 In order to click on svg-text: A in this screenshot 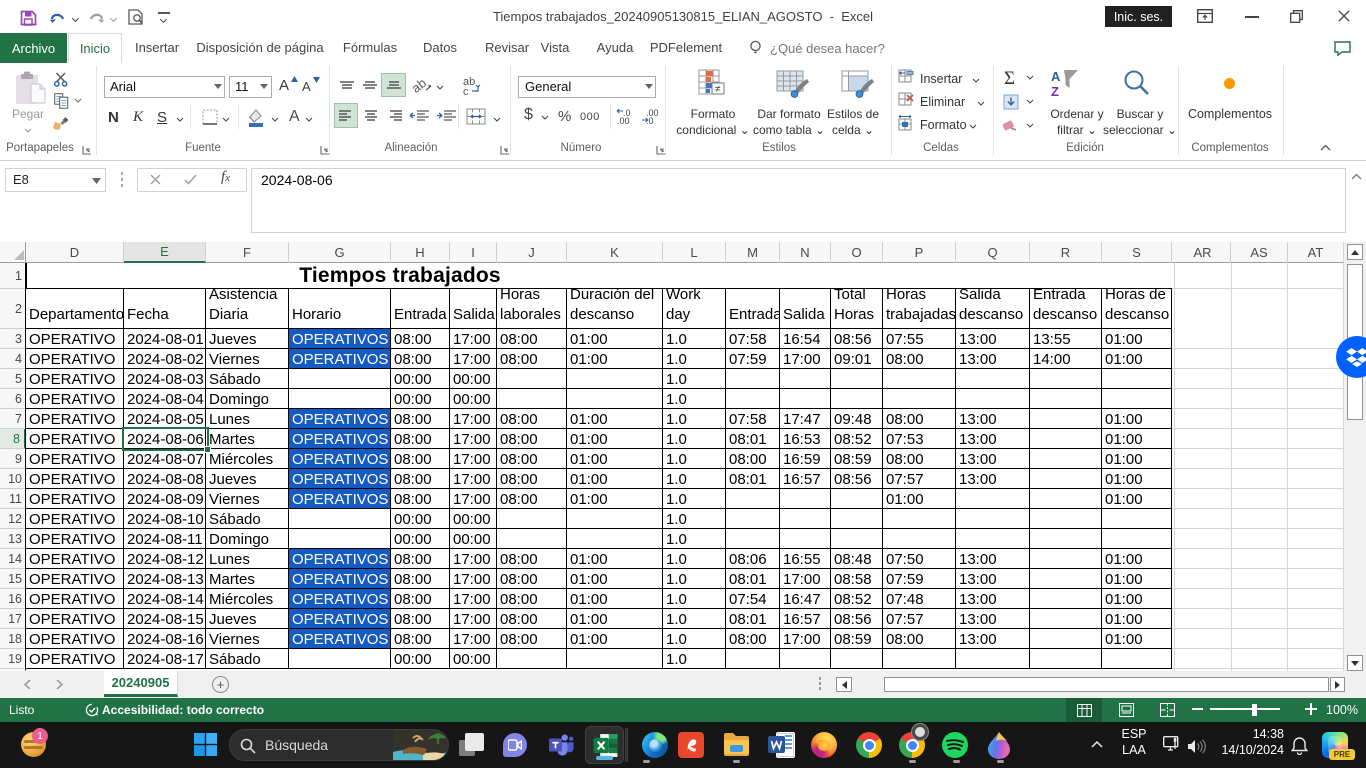, I will do `click(1056, 76)`.